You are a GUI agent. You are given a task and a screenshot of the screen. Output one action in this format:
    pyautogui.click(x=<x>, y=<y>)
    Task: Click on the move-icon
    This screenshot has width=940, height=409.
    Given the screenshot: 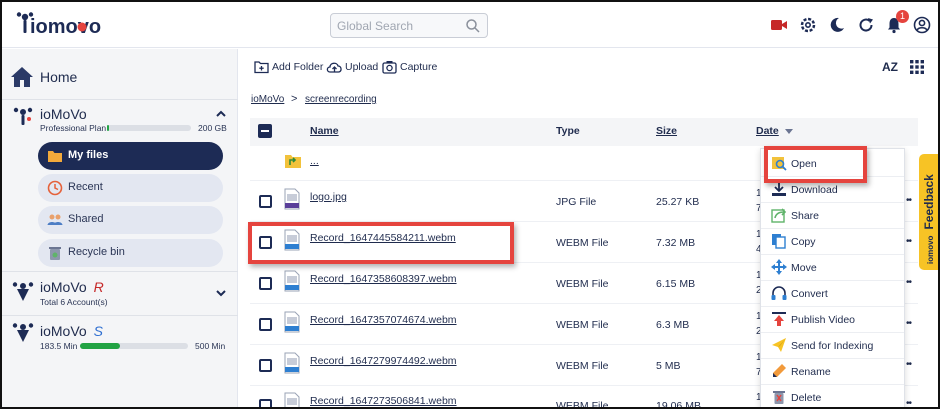 What is the action you would take?
    pyautogui.click(x=779, y=267)
    